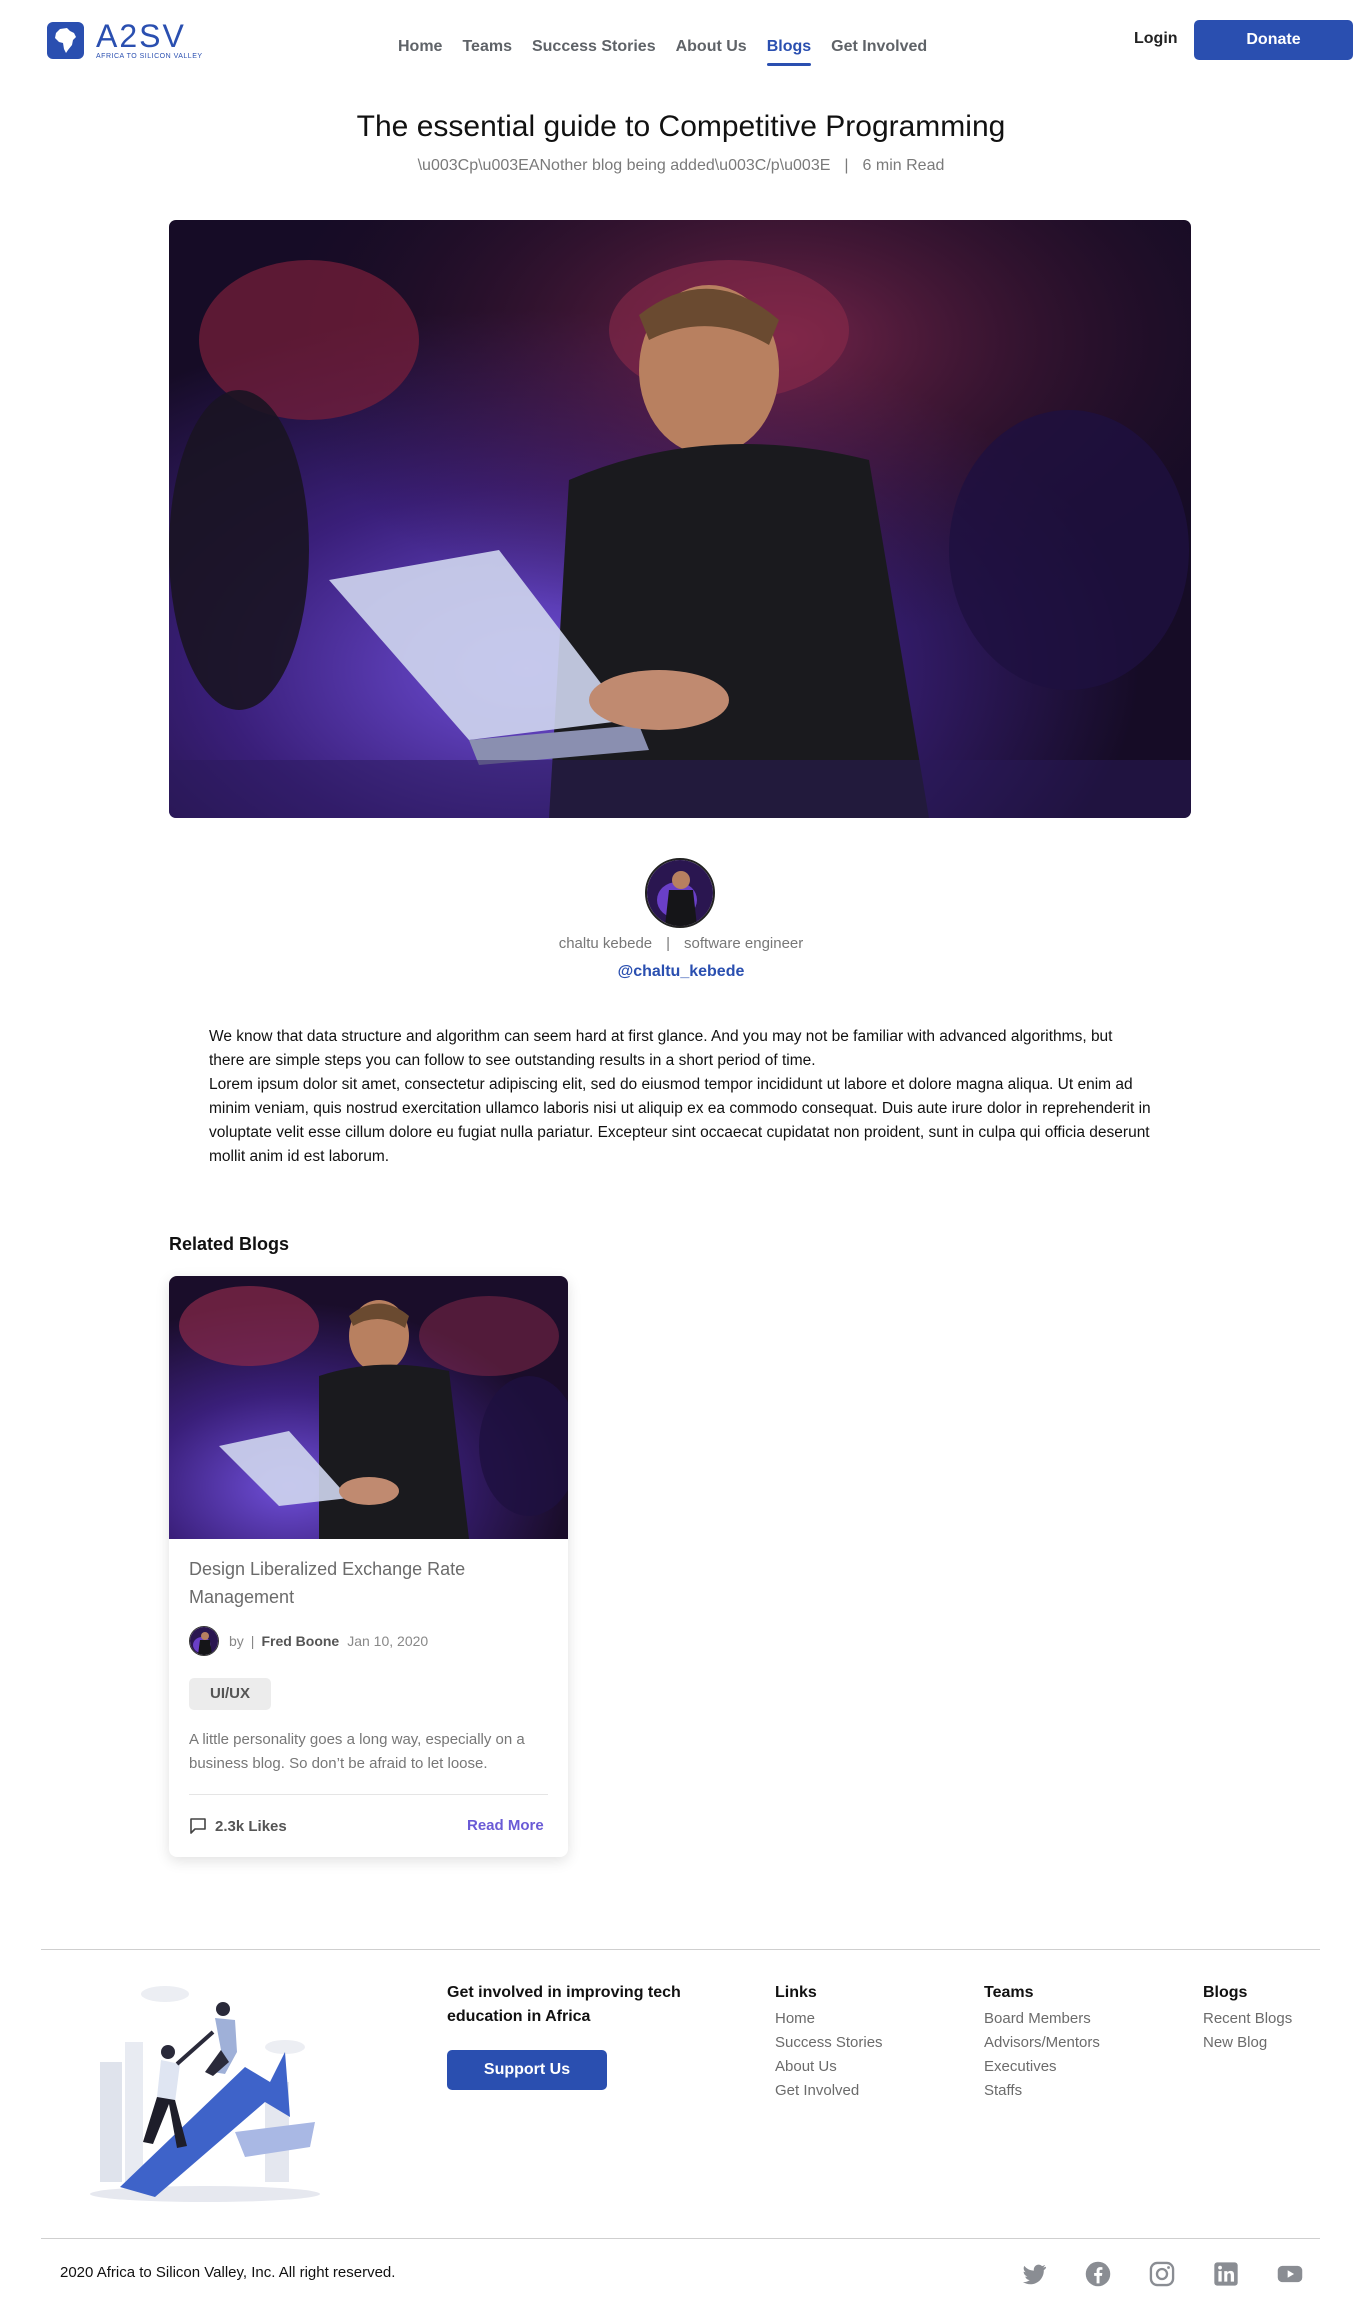  I want to click on twitter-icon, so click(1034, 2274).